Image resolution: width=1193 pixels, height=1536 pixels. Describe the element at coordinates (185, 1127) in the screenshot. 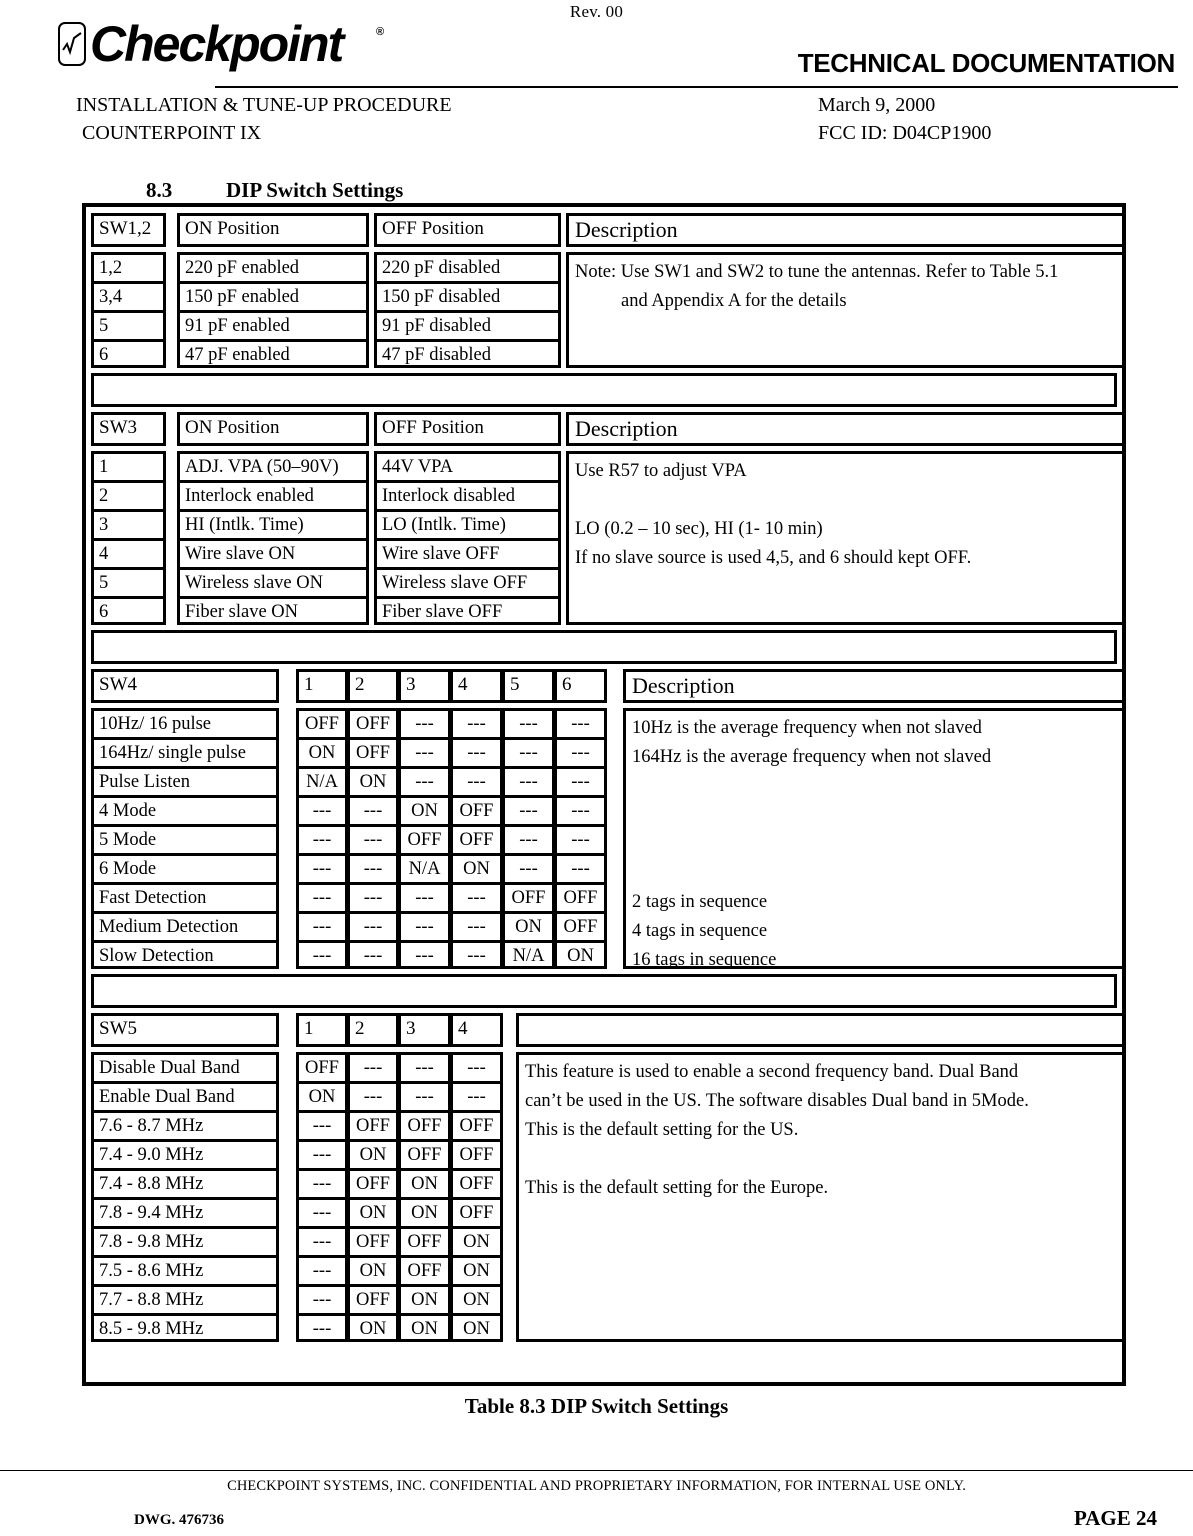

I see `sw5-row-label: 7.6 - 8.7 MHz` at that location.